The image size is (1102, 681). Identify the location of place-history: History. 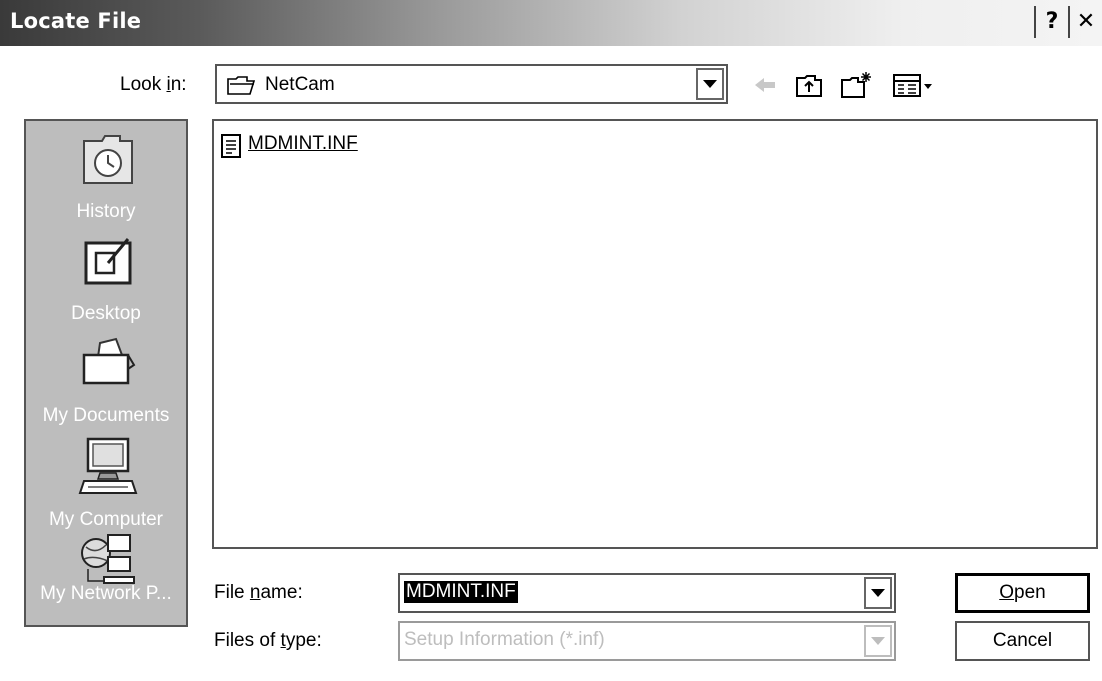
(106, 178).